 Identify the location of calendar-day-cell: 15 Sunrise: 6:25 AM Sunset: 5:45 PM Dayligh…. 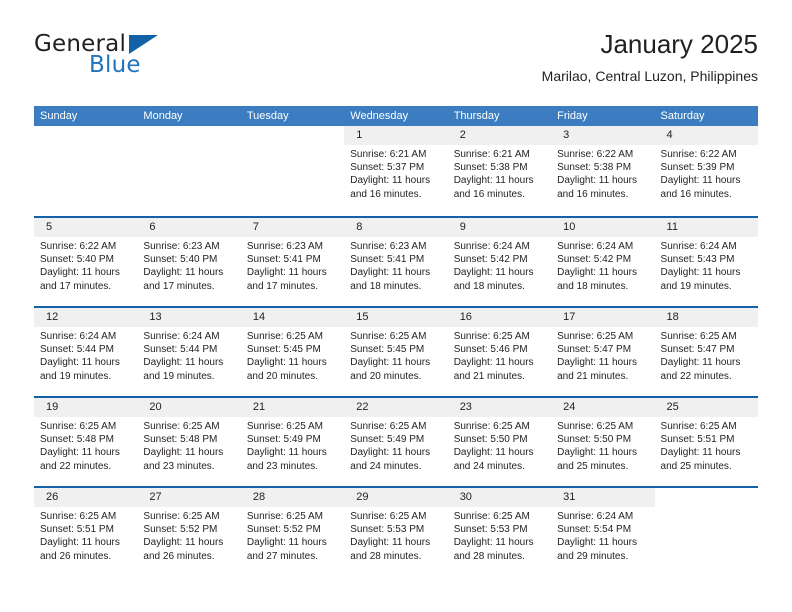
(396, 352).